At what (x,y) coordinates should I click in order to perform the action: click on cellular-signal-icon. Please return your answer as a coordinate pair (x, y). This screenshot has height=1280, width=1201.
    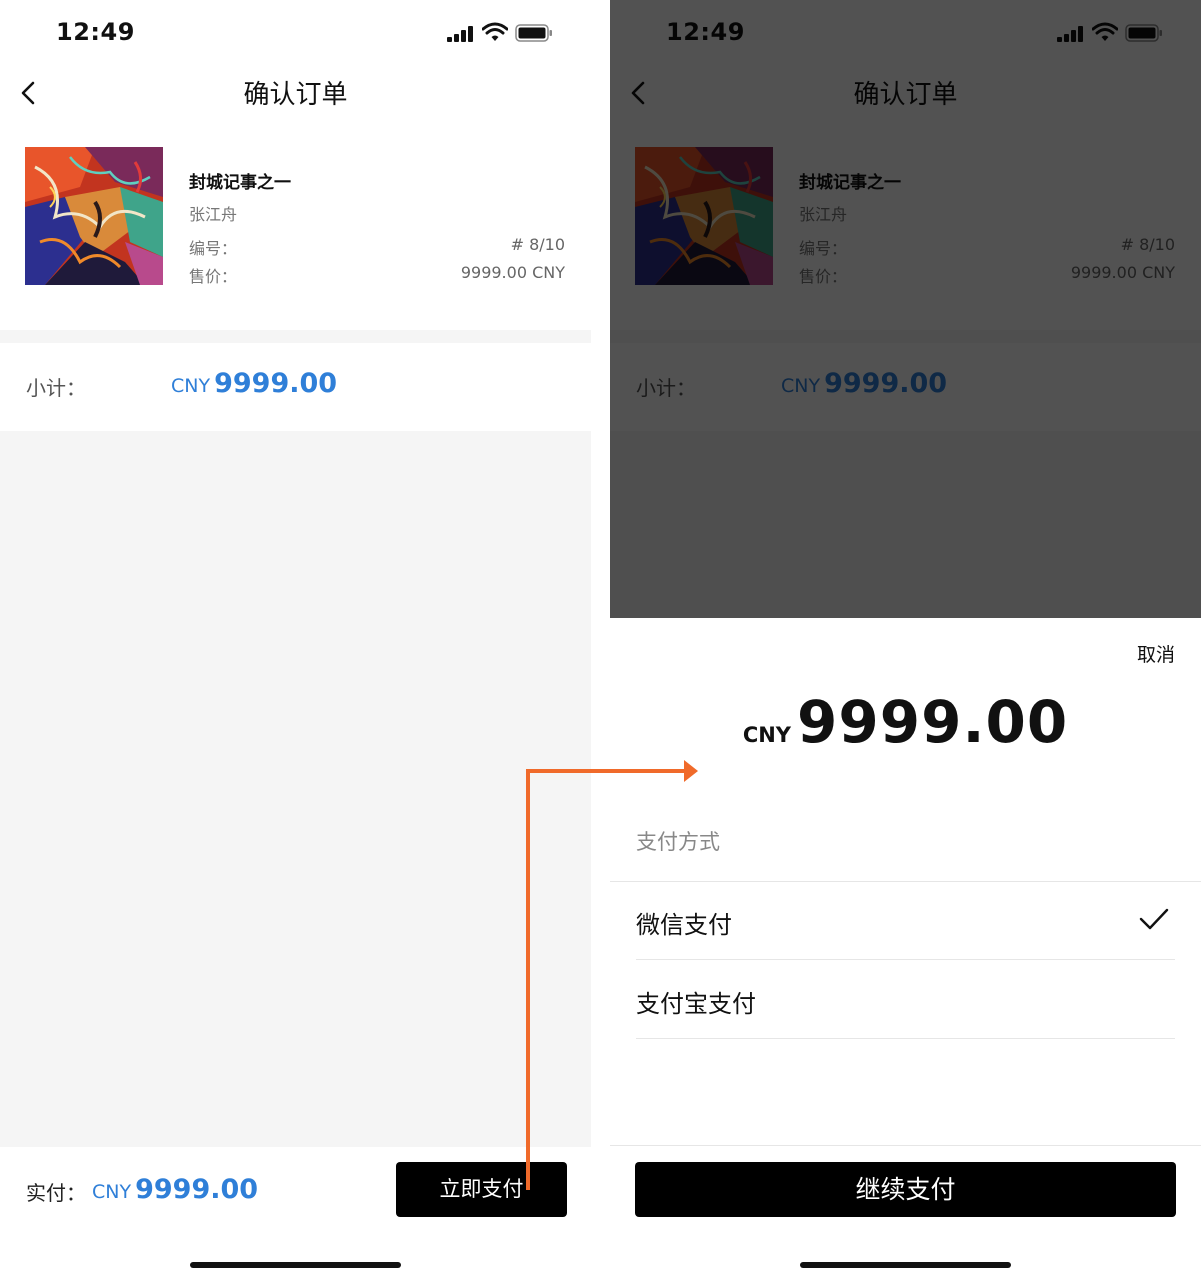
    Looking at the image, I should click on (461, 34).